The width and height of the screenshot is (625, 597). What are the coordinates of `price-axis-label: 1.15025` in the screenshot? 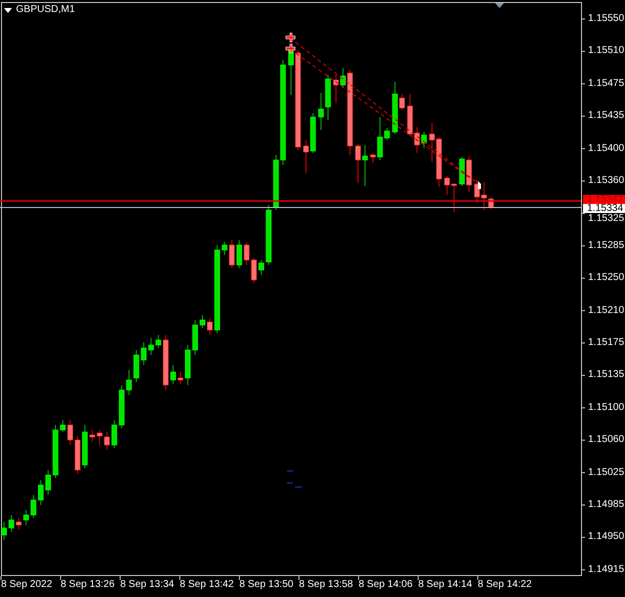 It's located at (606, 473).